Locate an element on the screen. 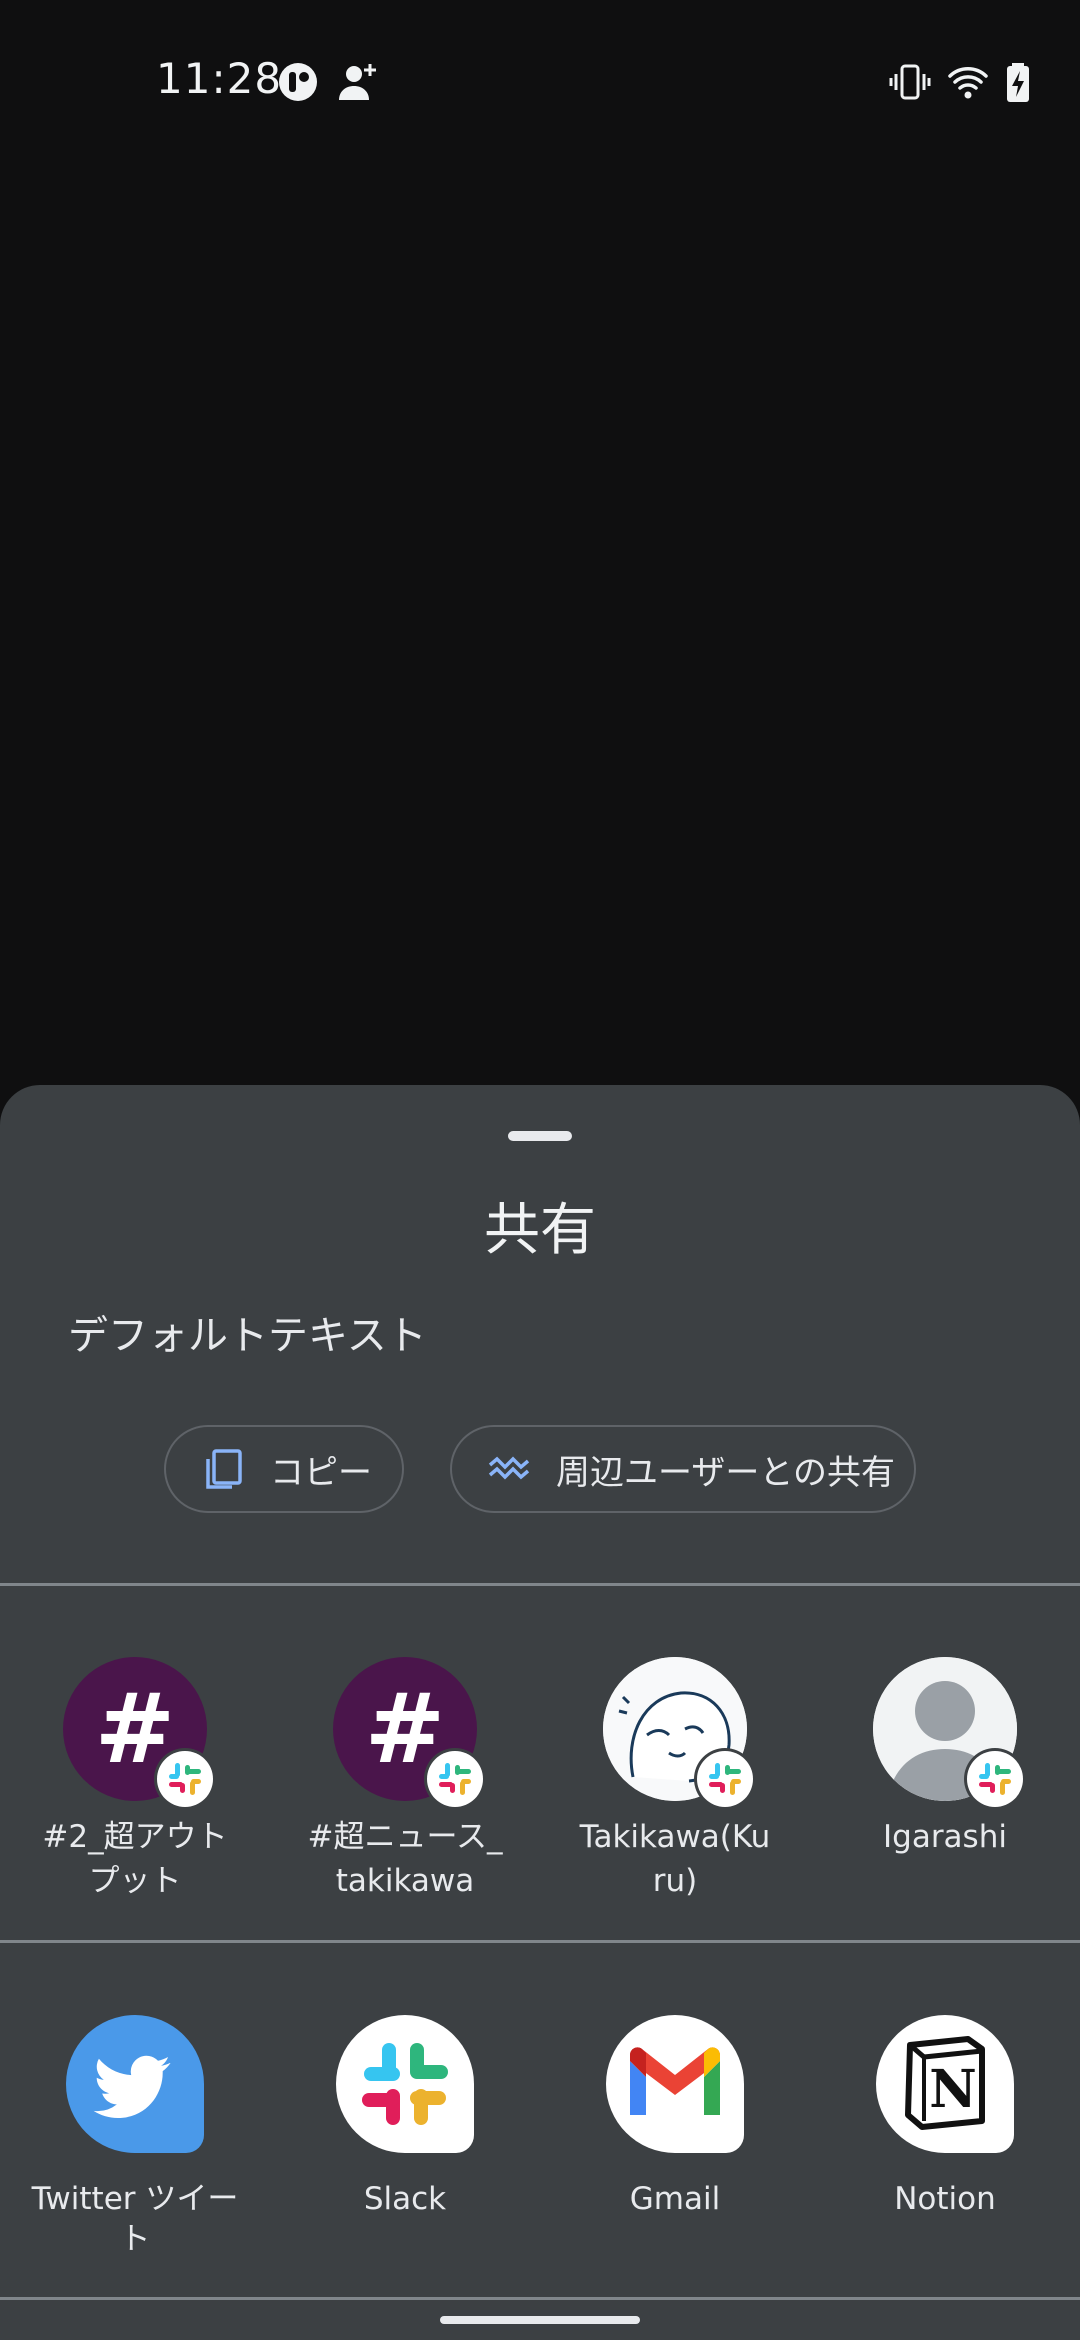  direct-share-label: Takikawa(Kuru) is located at coordinates (675, 1859).